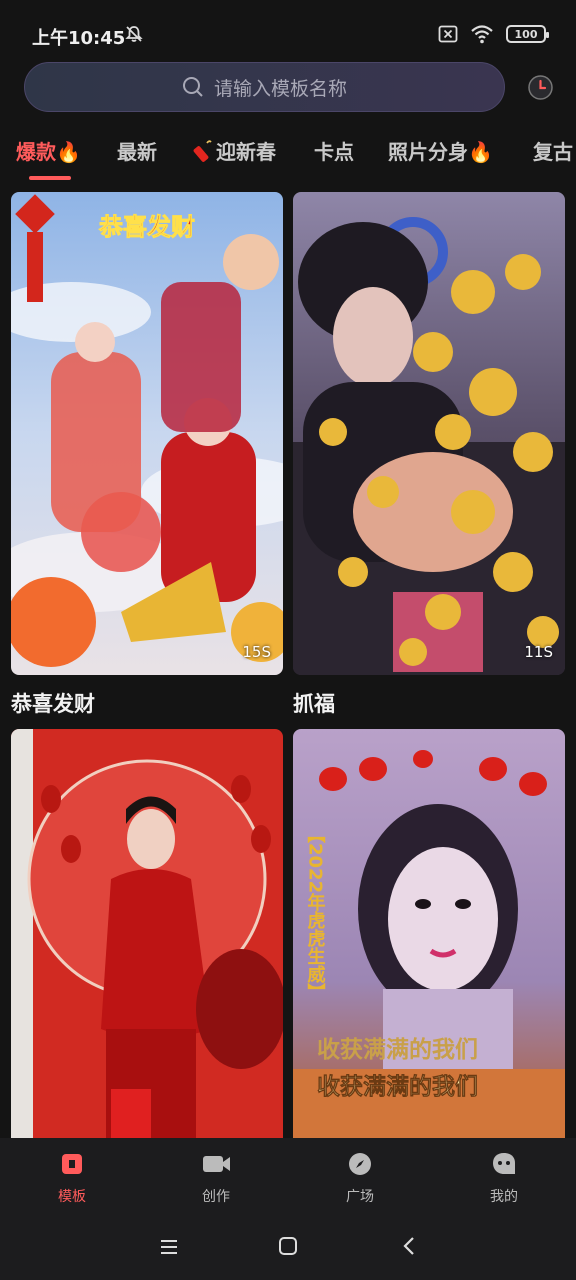  I want to click on search-input: 请输入模板名称, so click(264, 87).